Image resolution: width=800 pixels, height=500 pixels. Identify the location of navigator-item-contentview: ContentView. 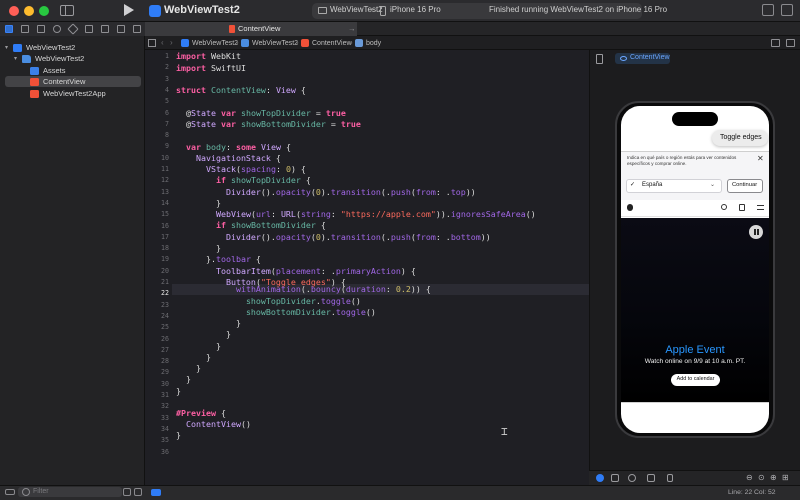
(73, 81).